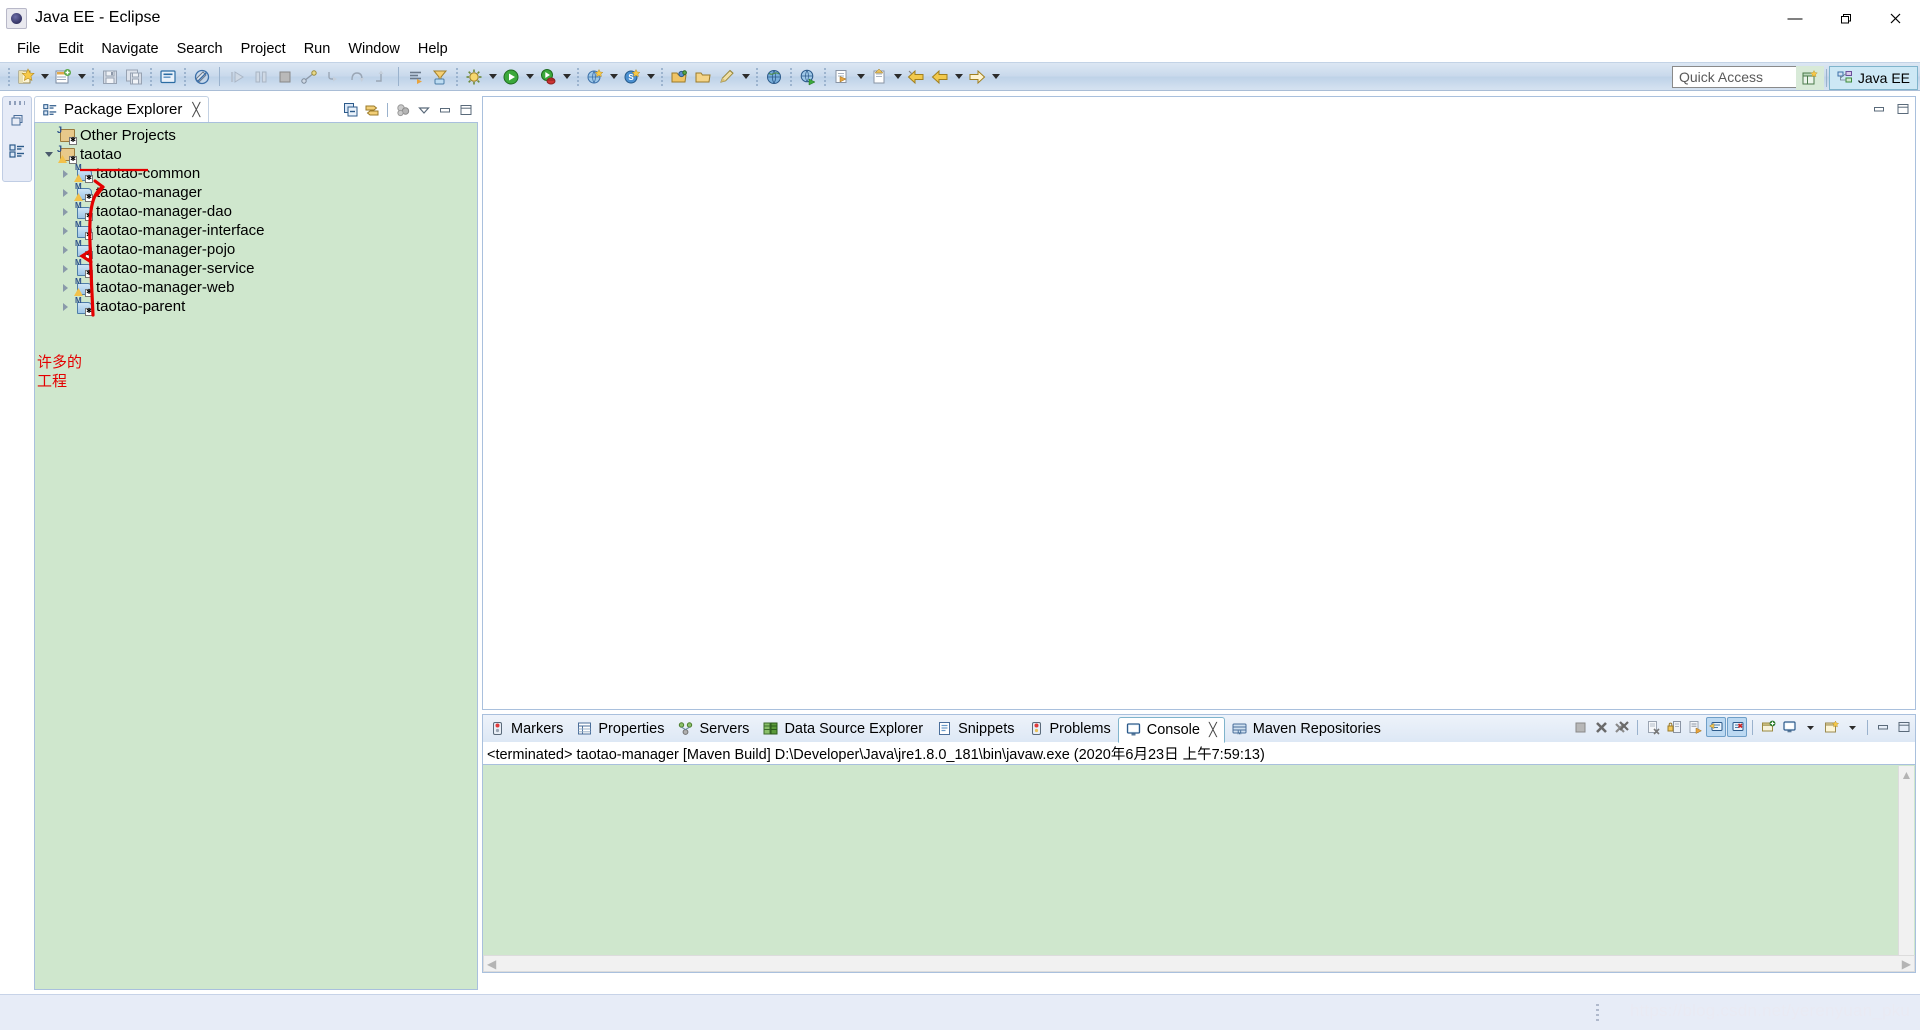 Image resolution: width=1920 pixels, height=1030 pixels. What do you see at coordinates (808, 77) in the screenshot?
I see `open-web-browser-icon` at bounding box center [808, 77].